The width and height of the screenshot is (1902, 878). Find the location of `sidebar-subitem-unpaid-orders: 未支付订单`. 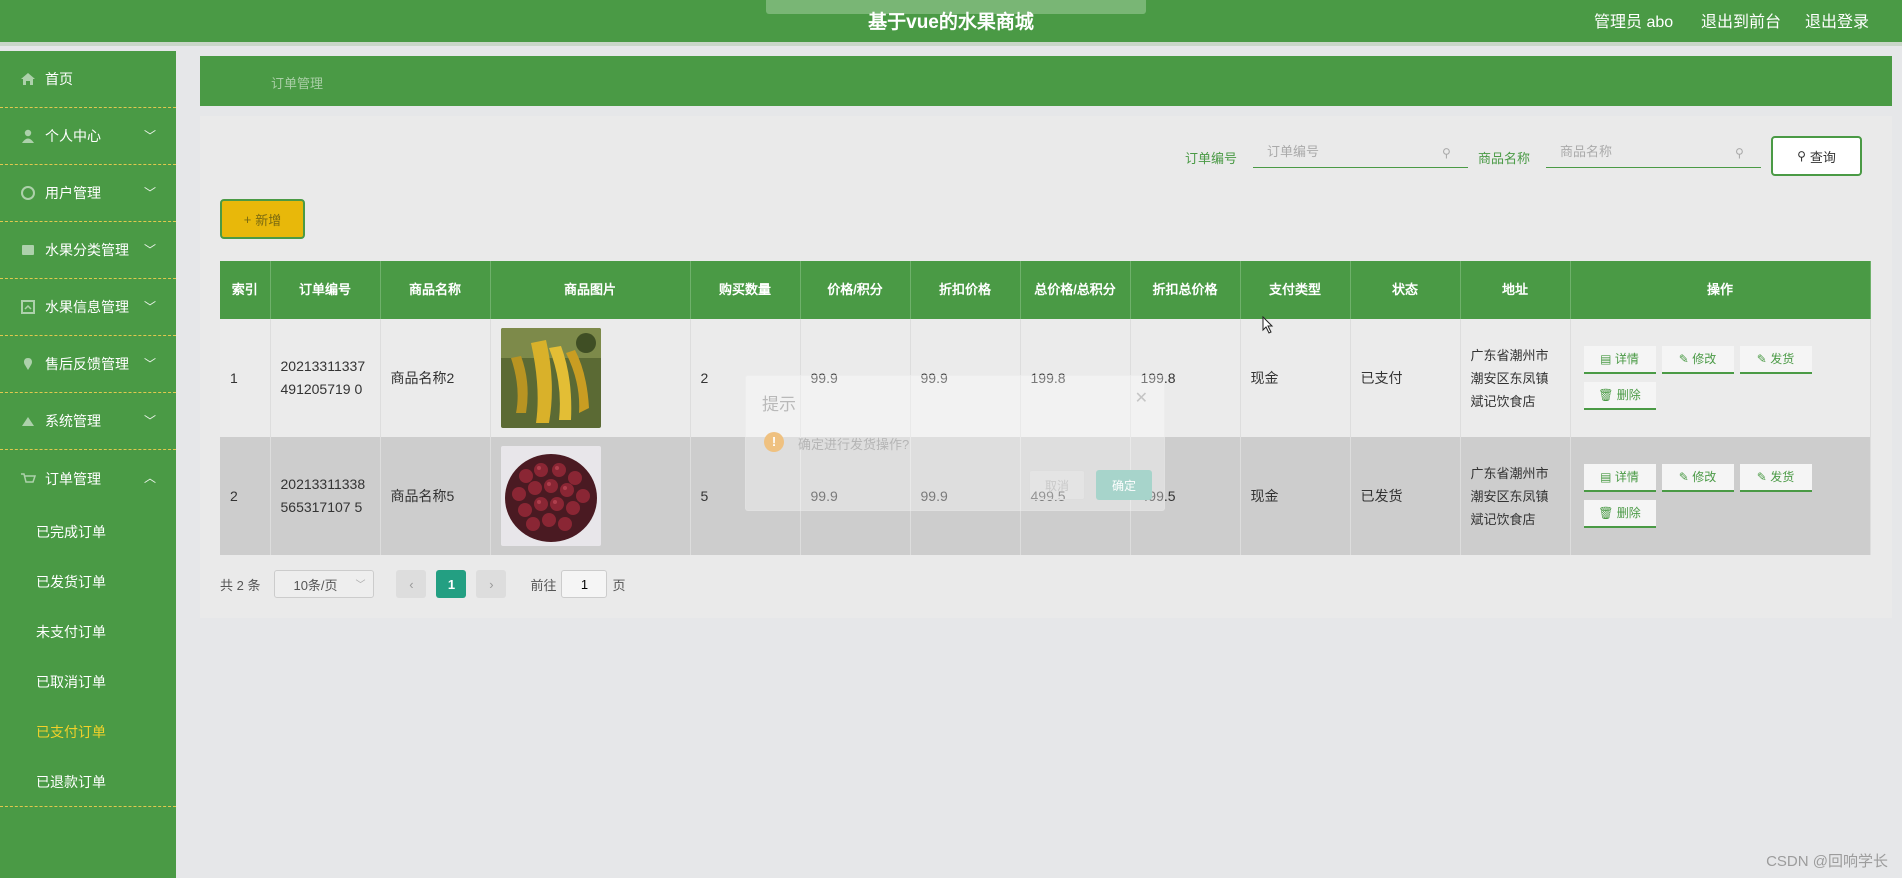

sidebar-subitem-unpaid-orders: 未支付订单 is located at coordinates (88, 632).